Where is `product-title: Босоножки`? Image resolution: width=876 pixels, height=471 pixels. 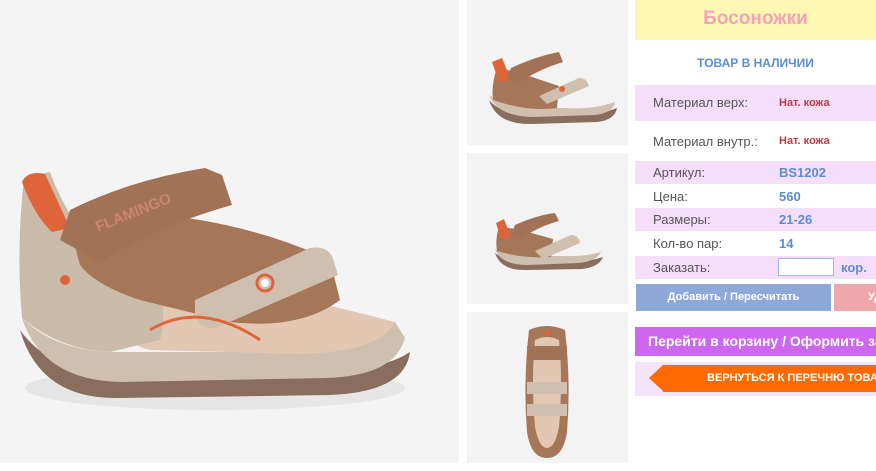
product-title: Босоножки is located at coordinates (755, 20).